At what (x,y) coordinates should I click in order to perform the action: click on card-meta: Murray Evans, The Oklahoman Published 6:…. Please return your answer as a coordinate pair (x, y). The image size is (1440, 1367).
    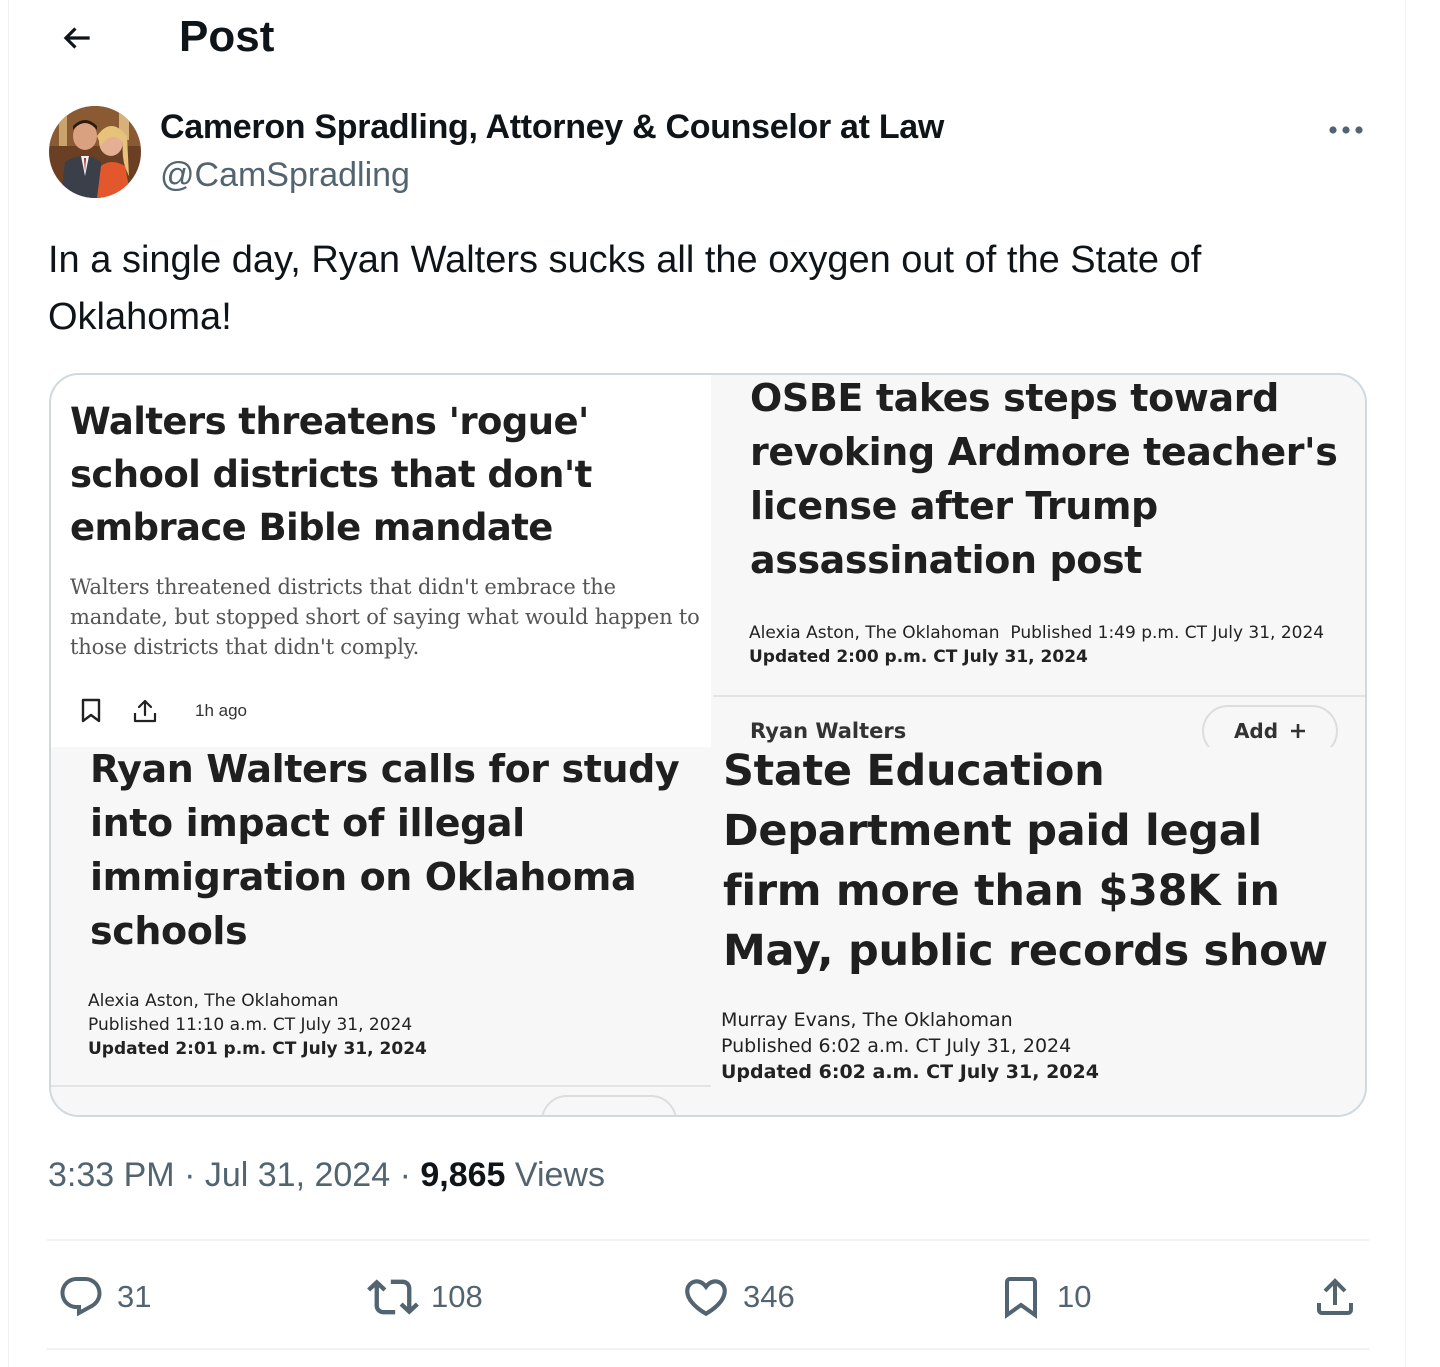
    Looking at the image, I should click on (910, 1046).